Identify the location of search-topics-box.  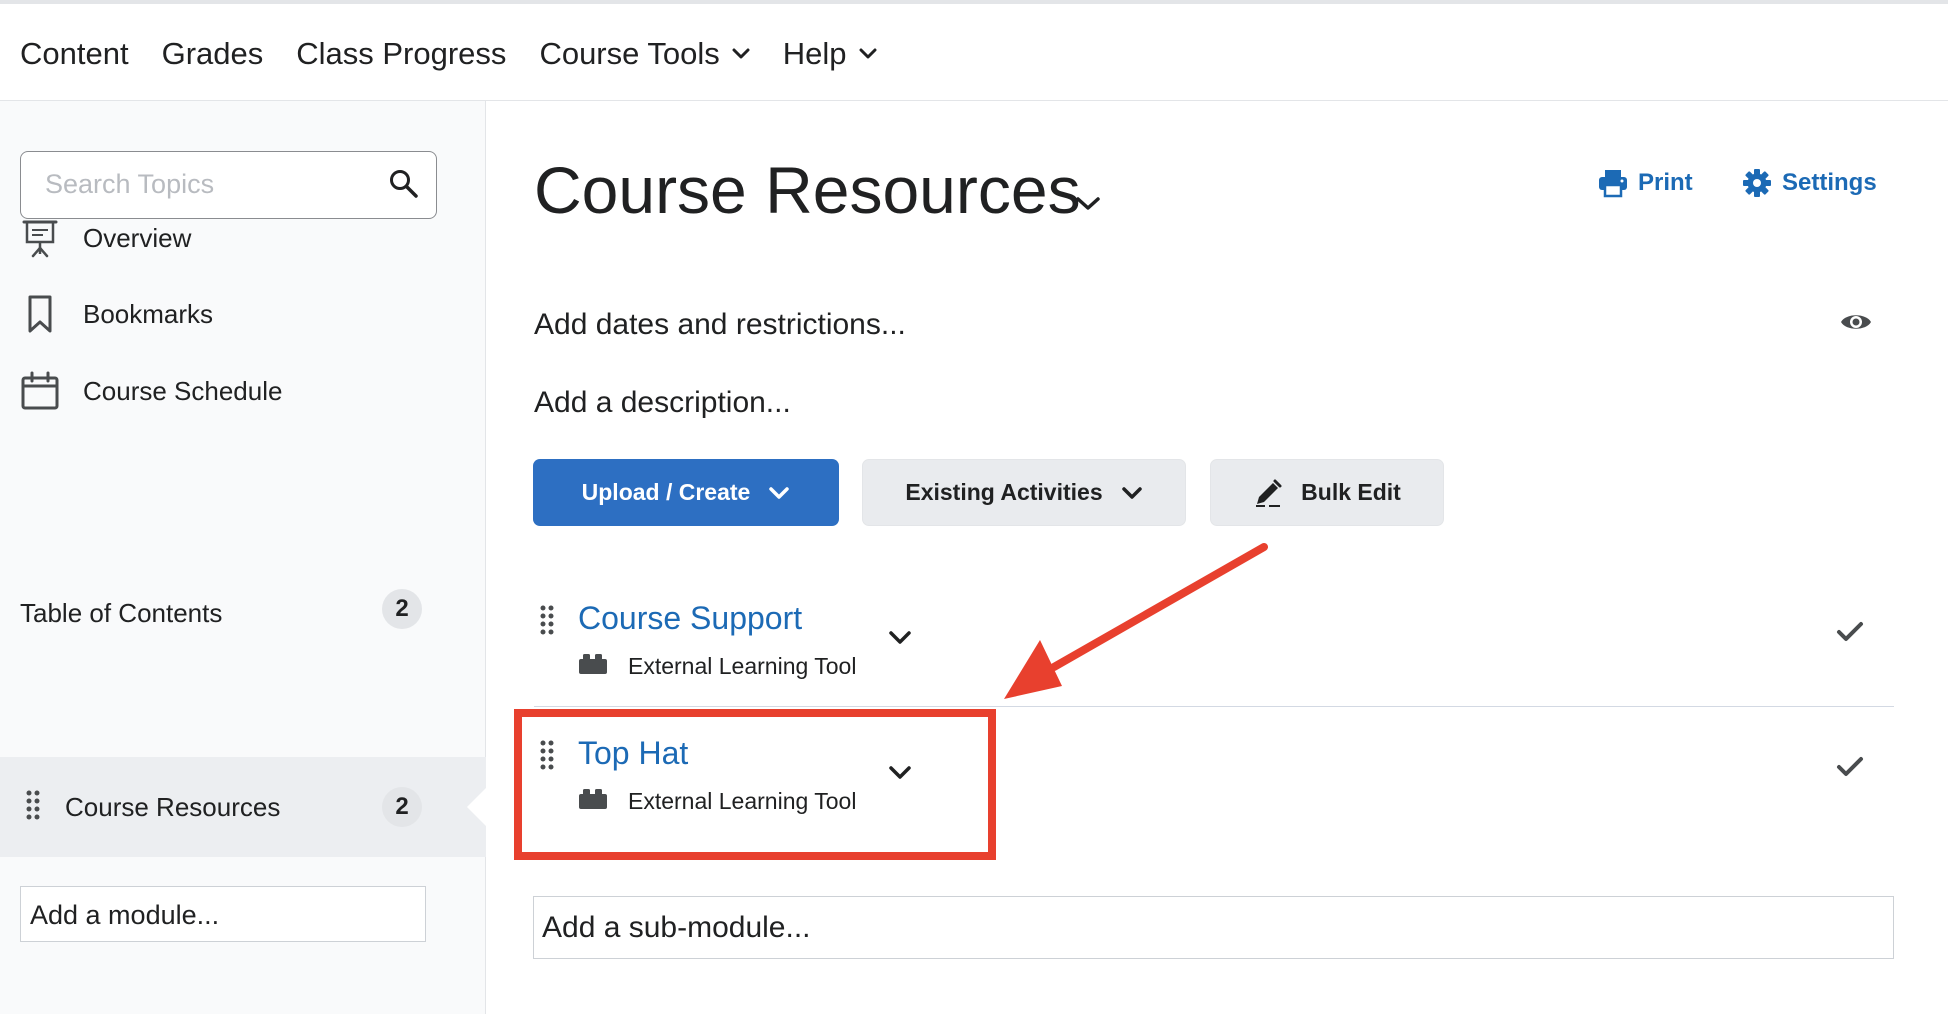
(228, 185).